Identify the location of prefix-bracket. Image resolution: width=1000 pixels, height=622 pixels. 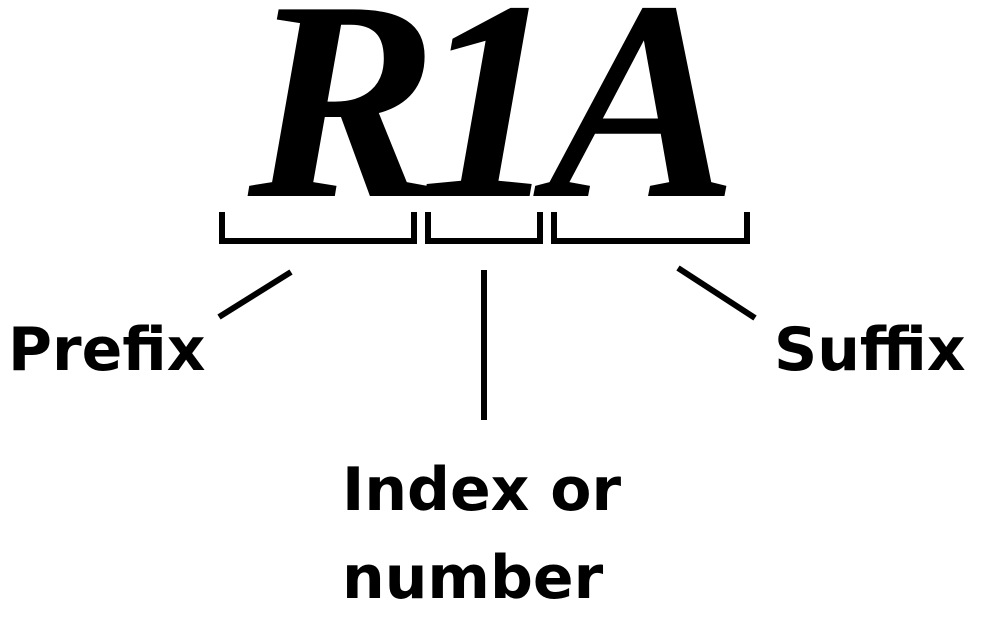
(318, 228).